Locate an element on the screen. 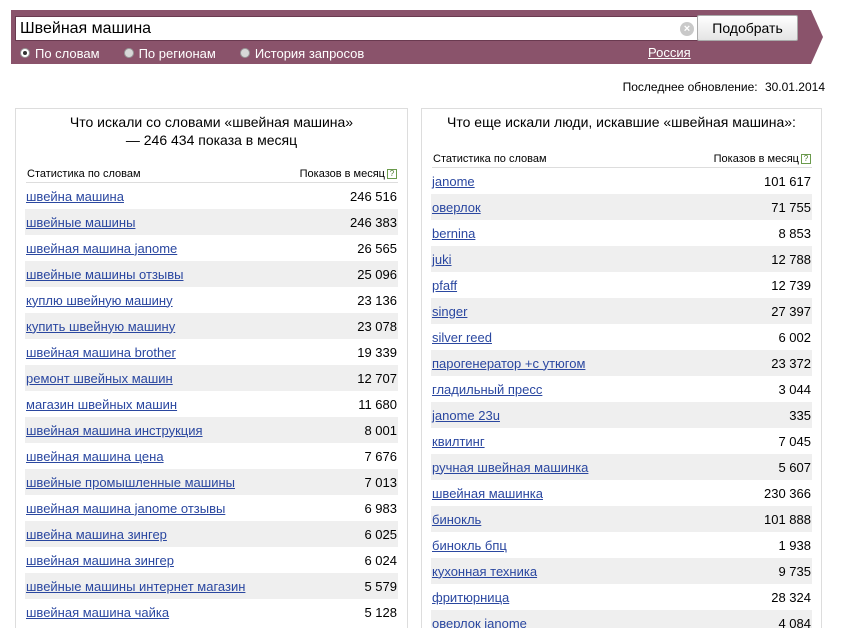 This screenshot has height=628, width=850. phrase-link: janome 23u is located at coordinates (466, 415).